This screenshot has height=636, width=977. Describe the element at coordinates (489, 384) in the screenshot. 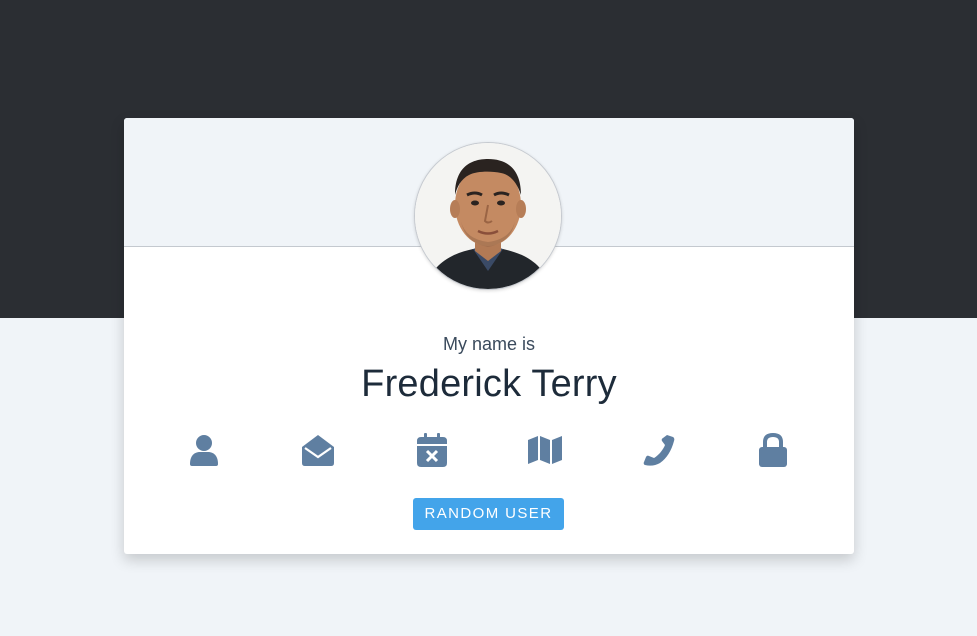

I see `user-name: Frederick Terry` at that location.